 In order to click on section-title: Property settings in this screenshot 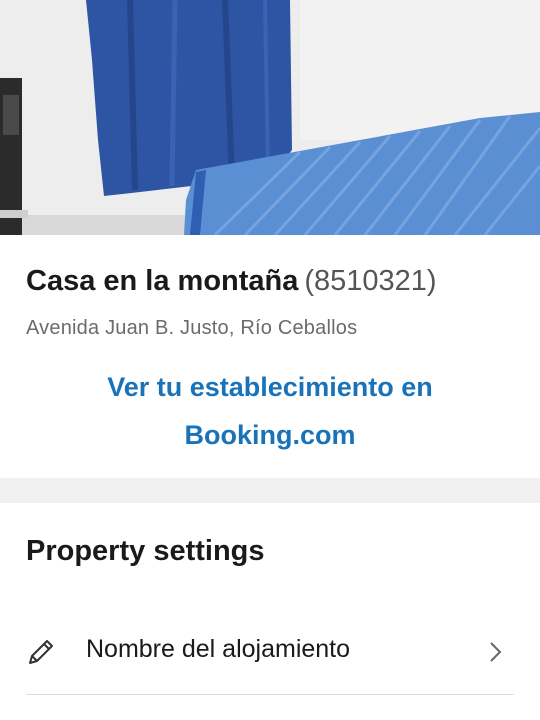, I will do `click(145, 551)`.